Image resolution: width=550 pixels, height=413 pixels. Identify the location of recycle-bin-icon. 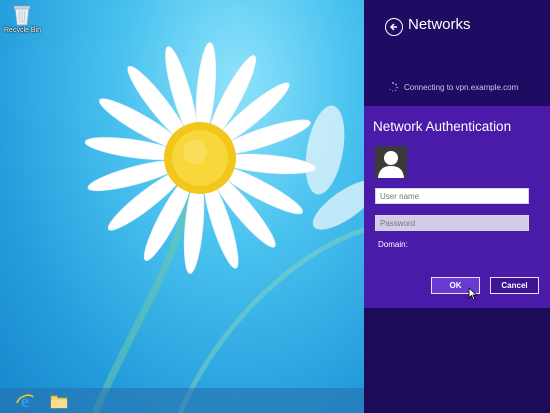
(22, 15).